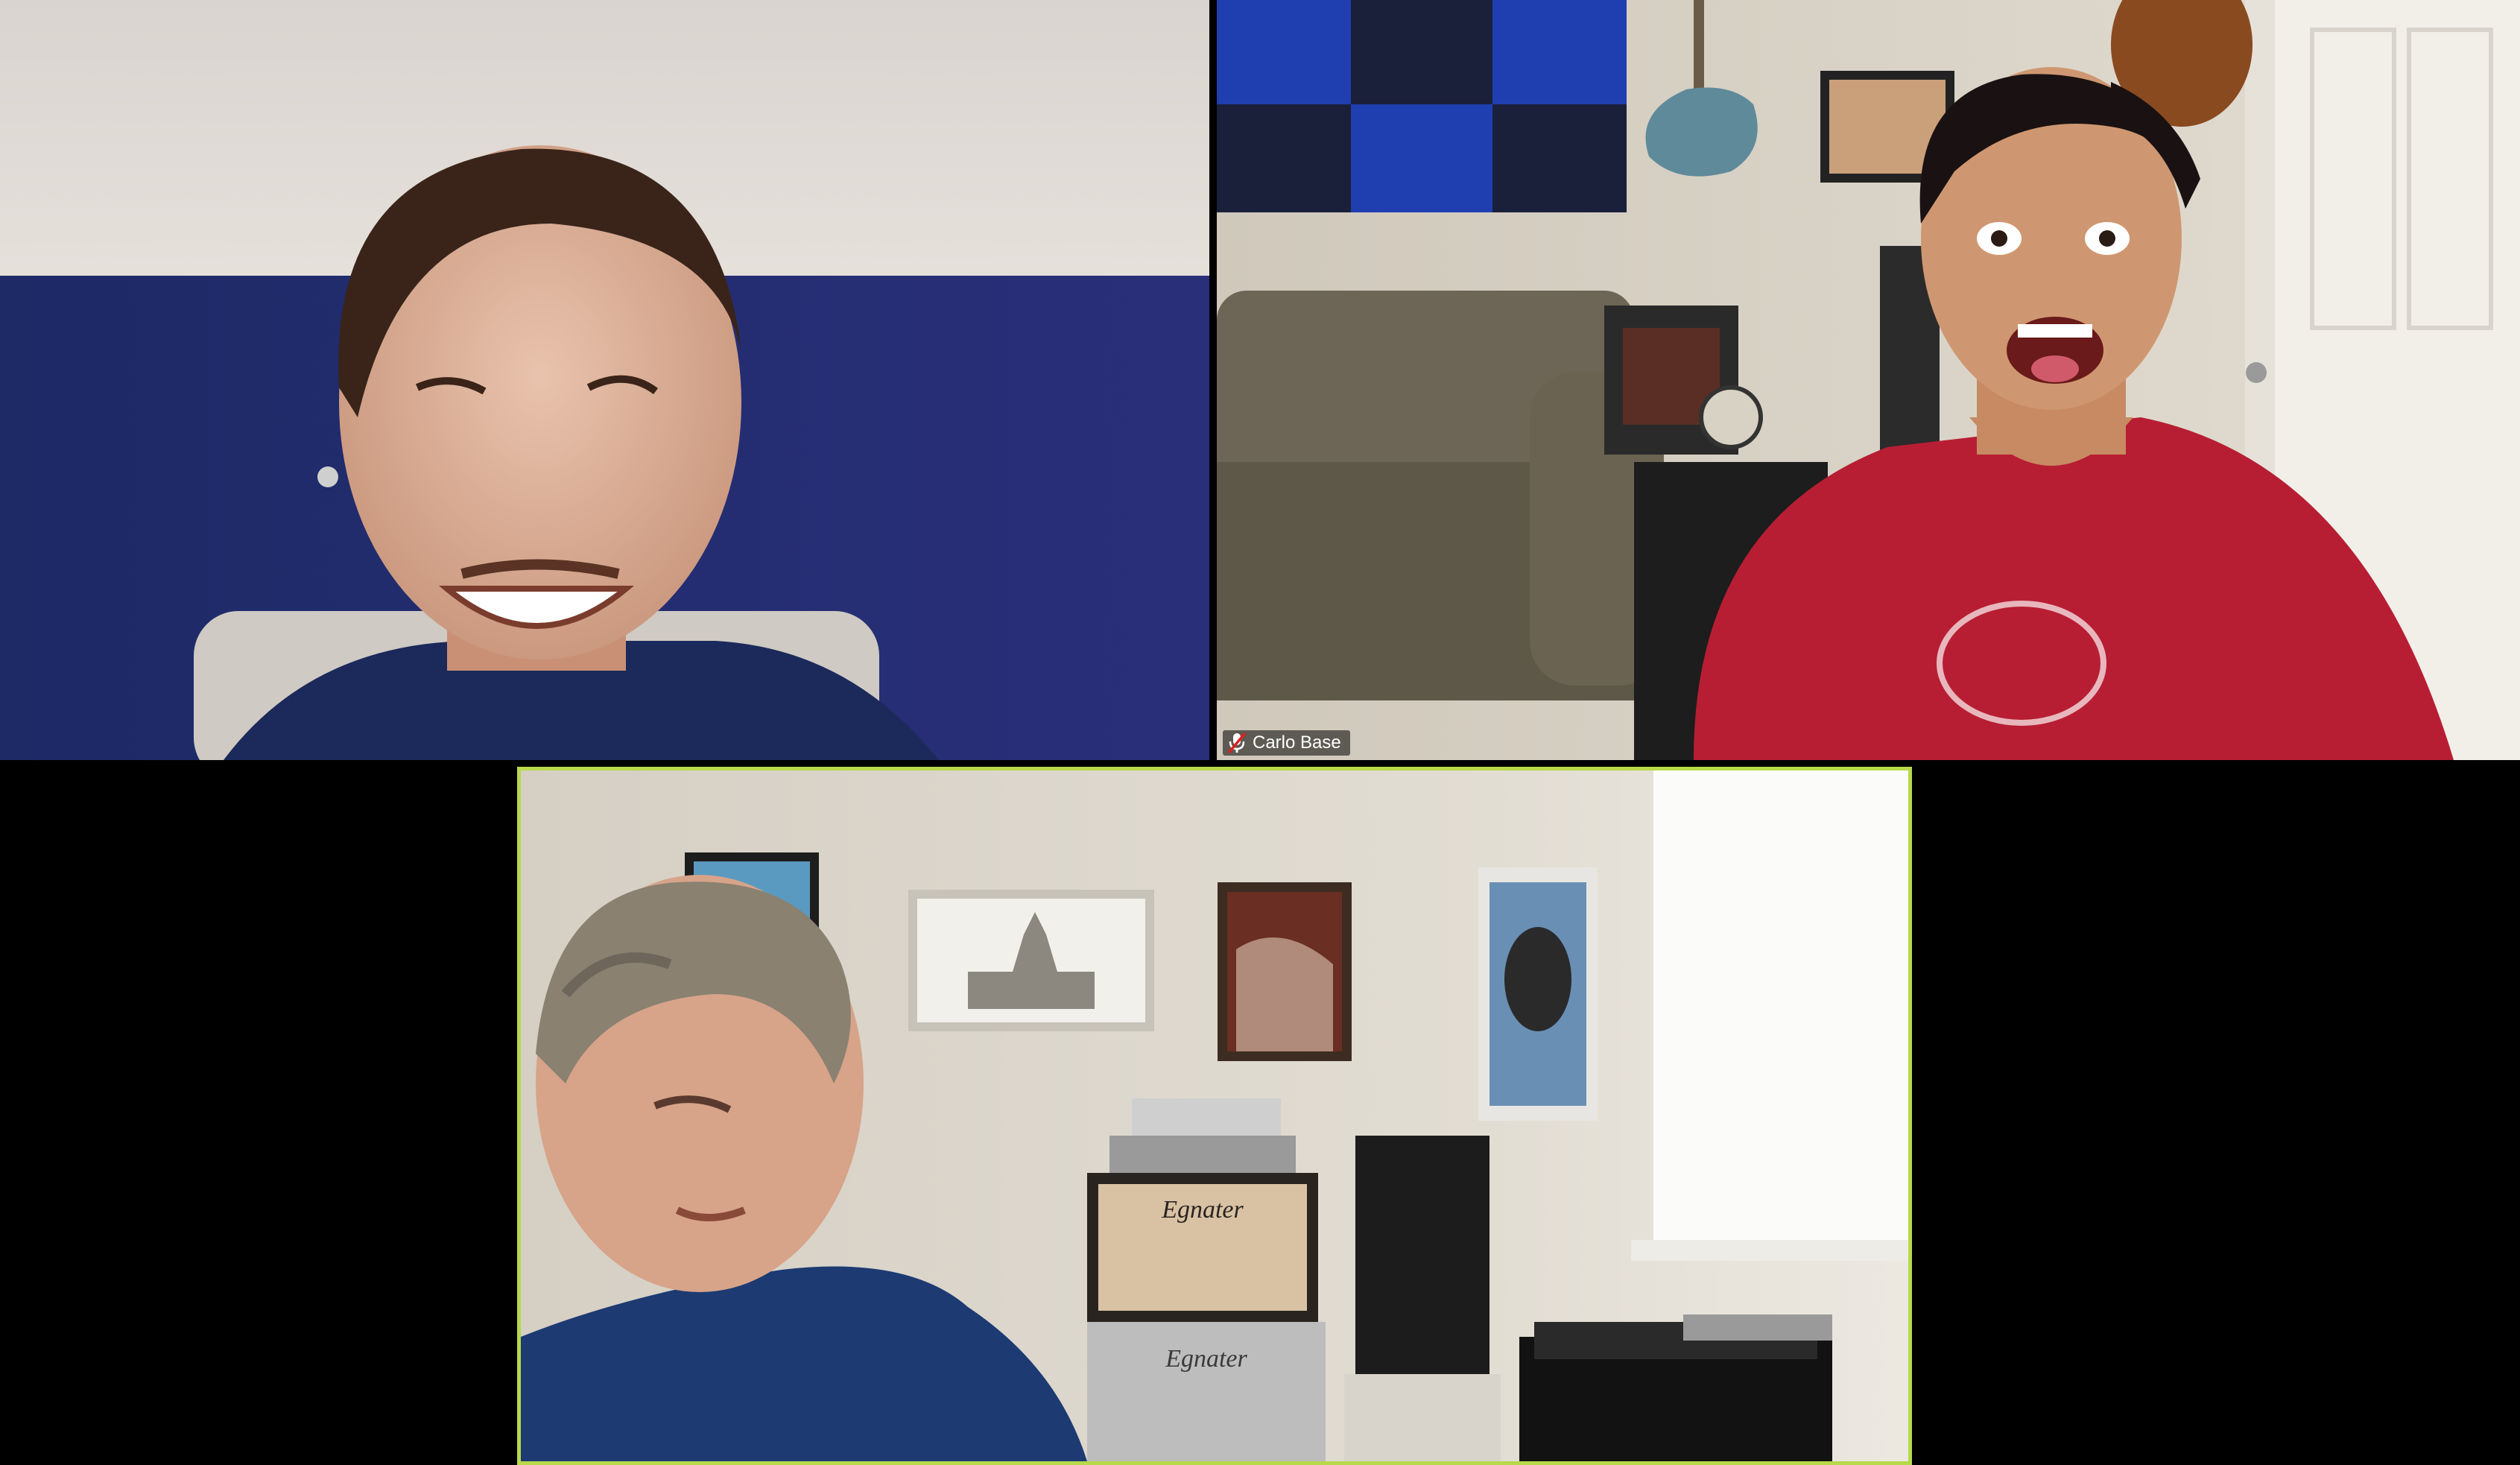 This screenshot has width=2520, height=1465. Describe the element at coordinates (1202, 1247) in the screenshot. I see `amp-cabinet-upper: Egnater` at that location.